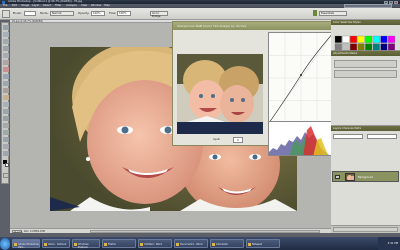 The width and height of the screenshot is (400, 250). I want to click on marquee-tool-icon, so click(6, 34).